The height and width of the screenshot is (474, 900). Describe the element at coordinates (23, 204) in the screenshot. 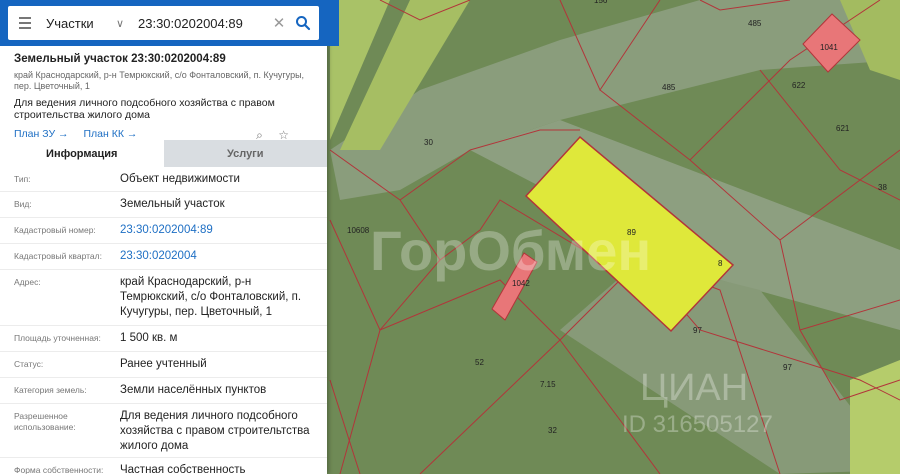

I see `row-label: Вид:` at that location.